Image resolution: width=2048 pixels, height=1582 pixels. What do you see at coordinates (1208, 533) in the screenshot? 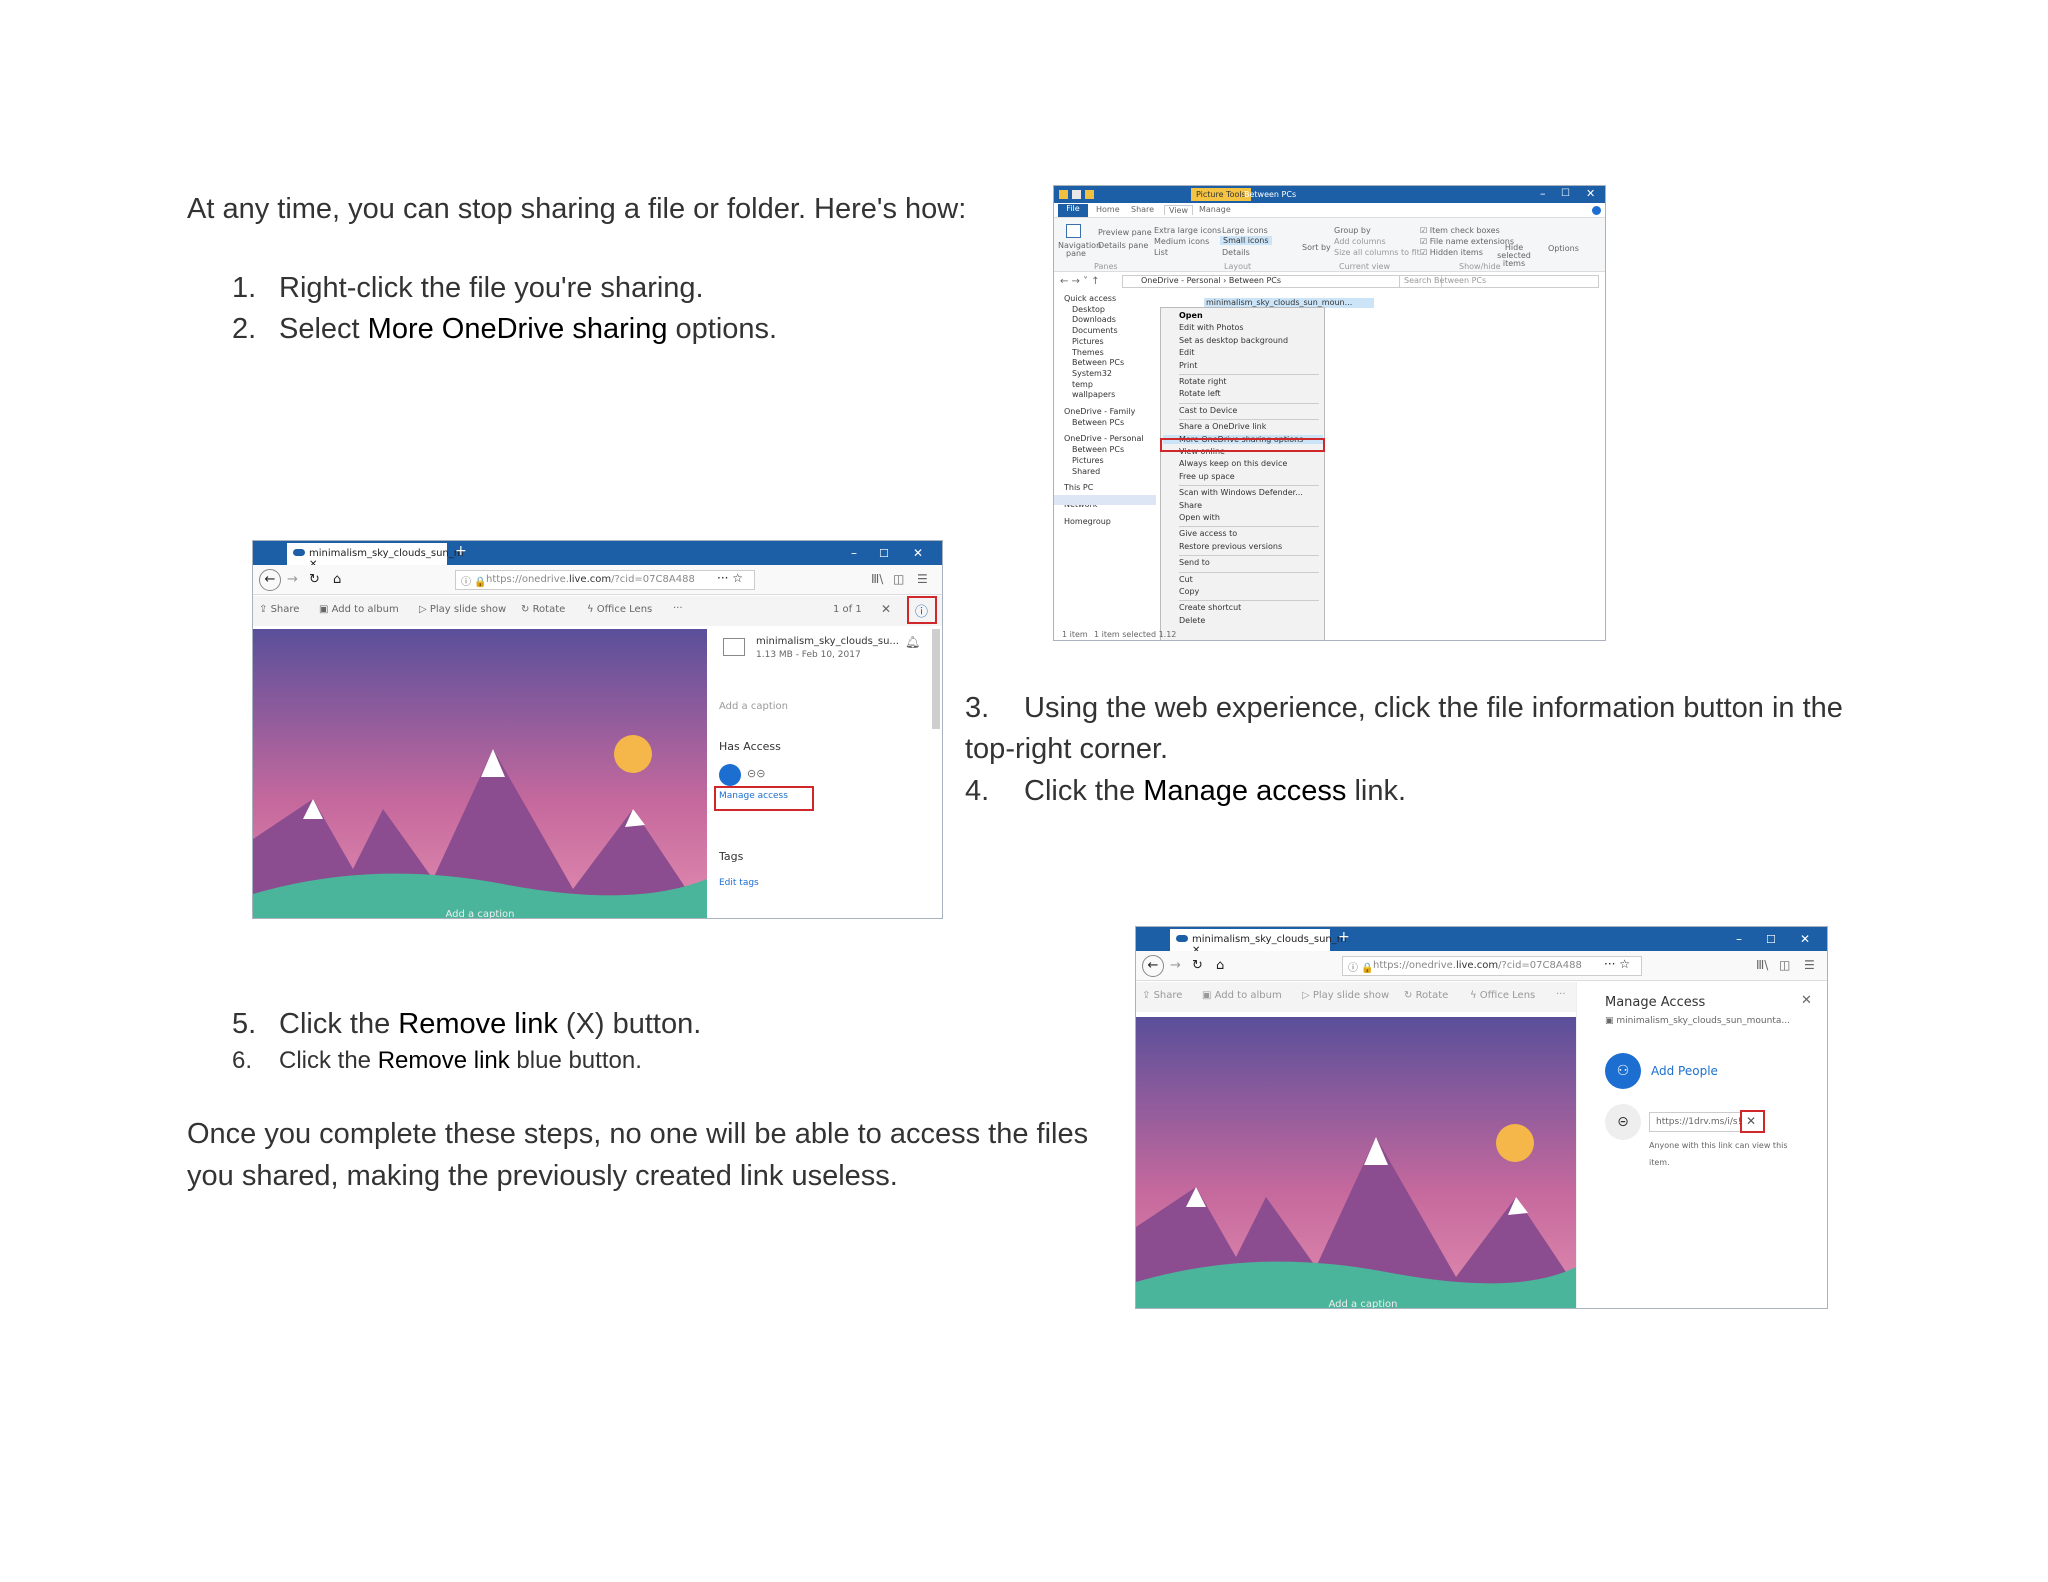
I see `context-menu-item: Give access to` at bounding box center [1208, 533].